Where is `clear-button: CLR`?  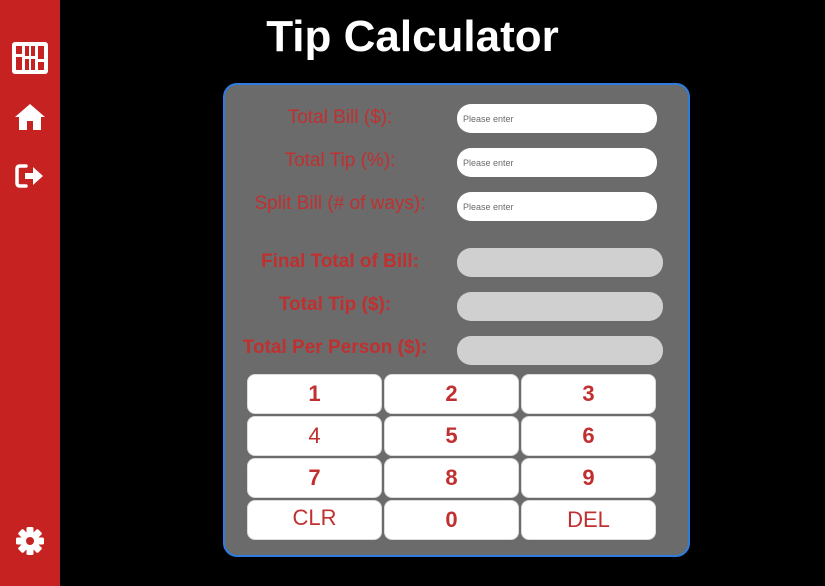 clear-button: CLR is located at coordinates (314, 520).